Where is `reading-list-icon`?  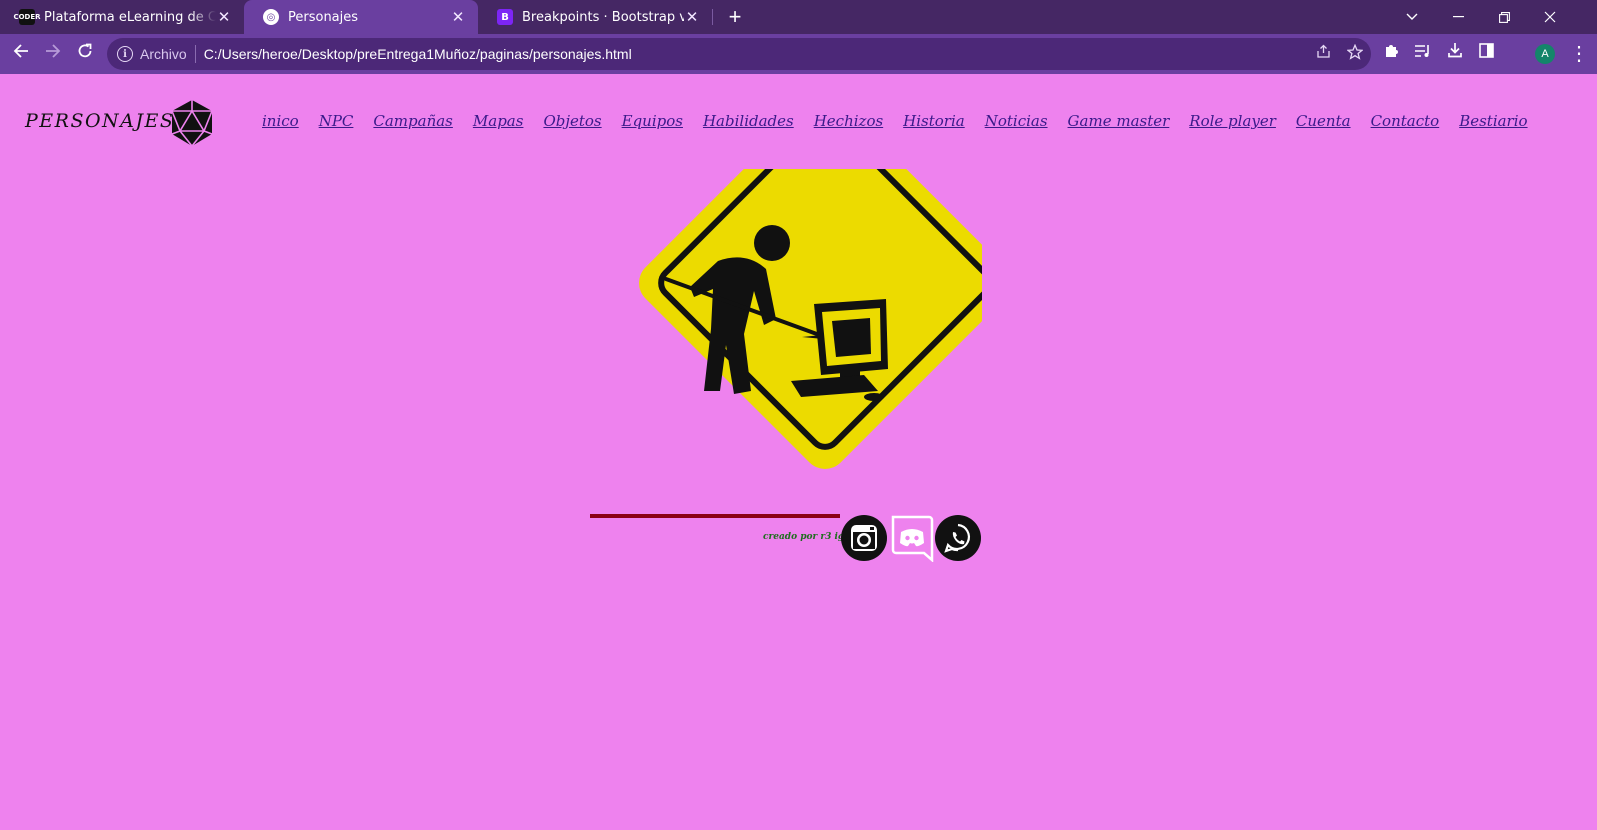 reading-list-icon is located at coordinates (1422, 51).